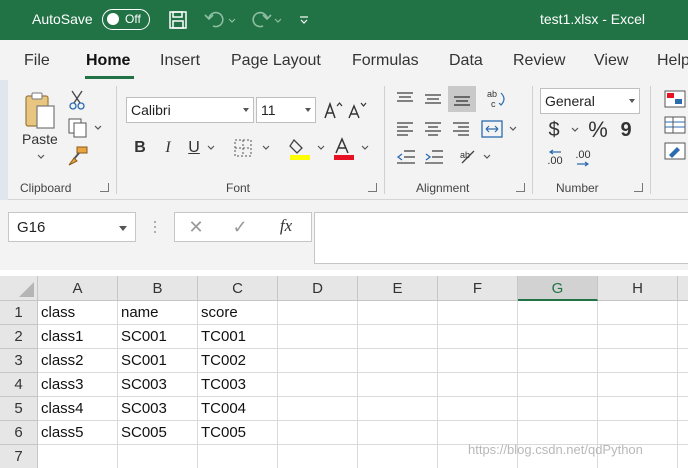  Describe the element at coordinates (638, 337) in the screenshot. I see `cell-h2` at that location.